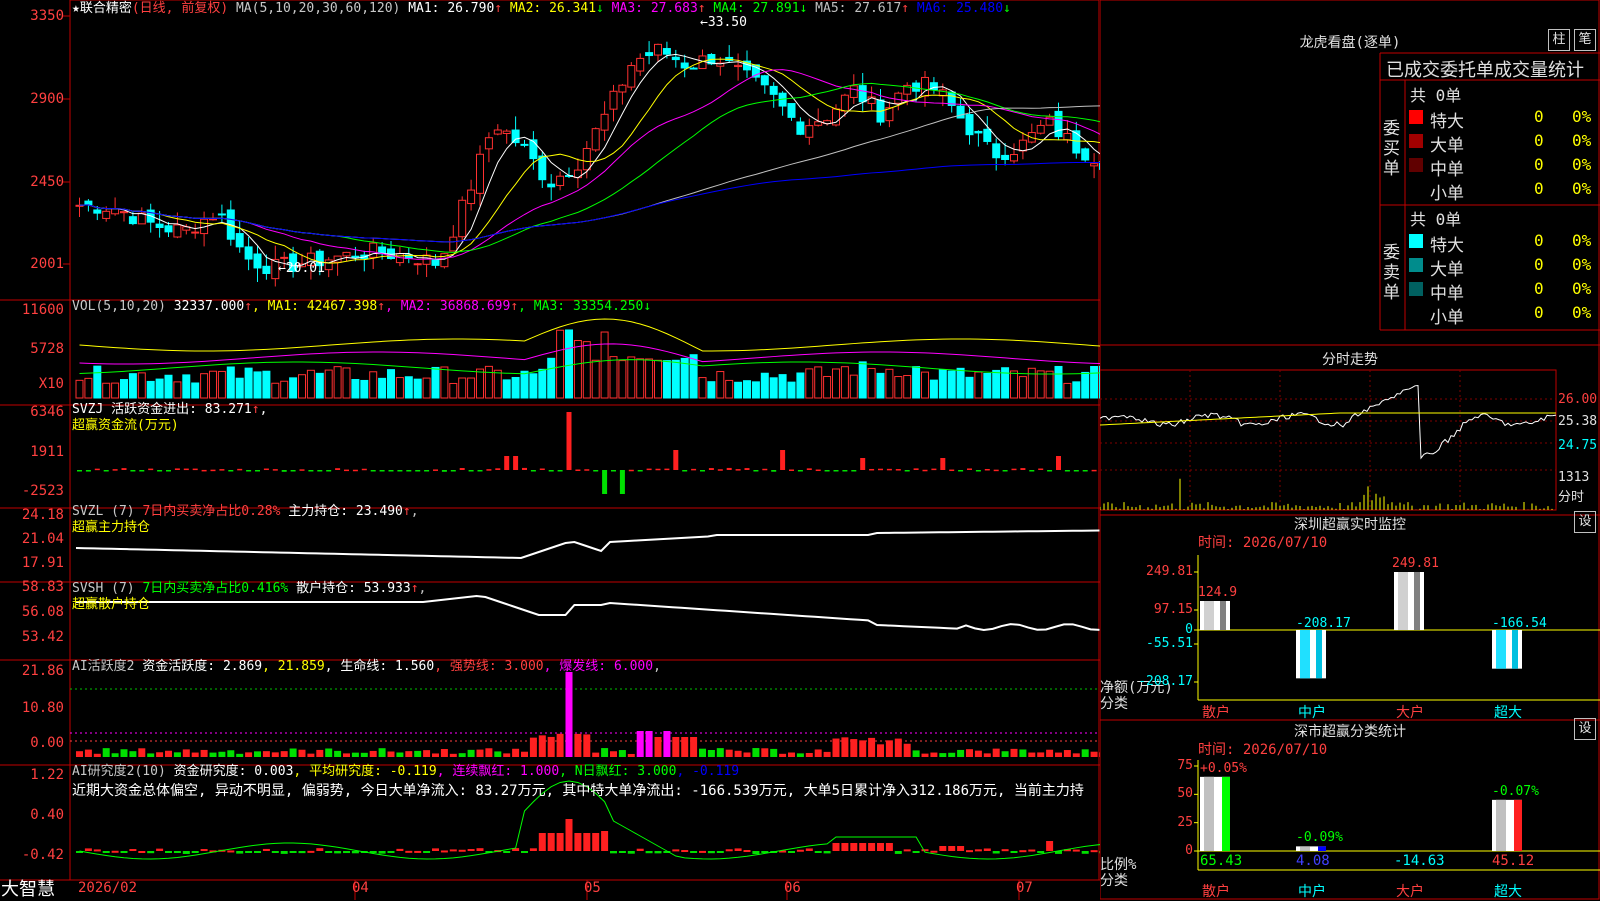 The width and height of the screenshot is (1600, 901). Describe the element at coordinates (1585, 729) in the screenshot. I see `classify-settings-button: 设` at that location.